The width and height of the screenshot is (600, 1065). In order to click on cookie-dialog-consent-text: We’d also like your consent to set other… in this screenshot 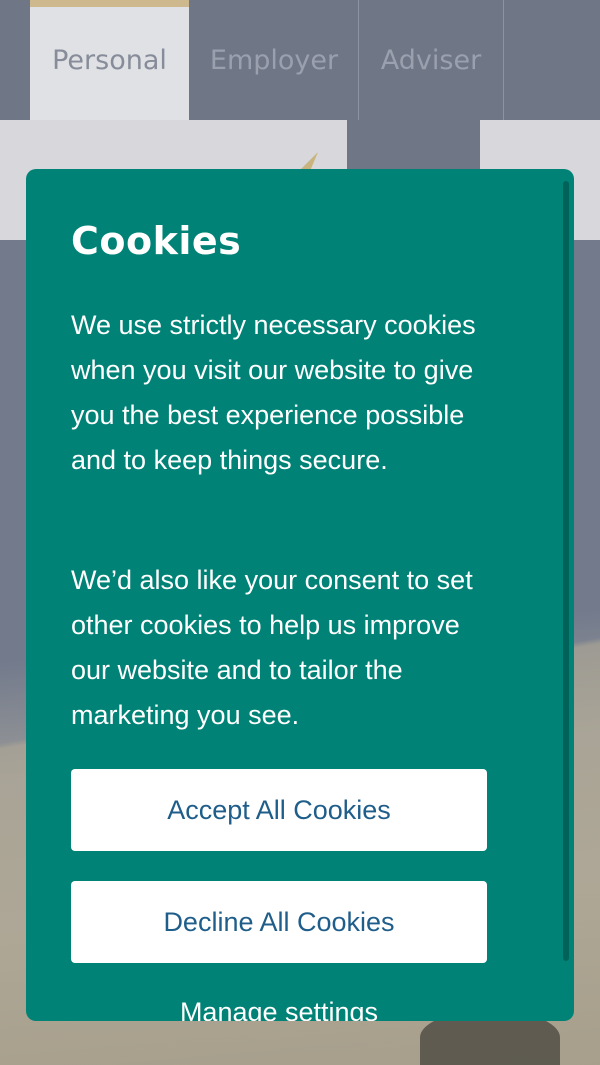, I will do `click(272, 647)`.